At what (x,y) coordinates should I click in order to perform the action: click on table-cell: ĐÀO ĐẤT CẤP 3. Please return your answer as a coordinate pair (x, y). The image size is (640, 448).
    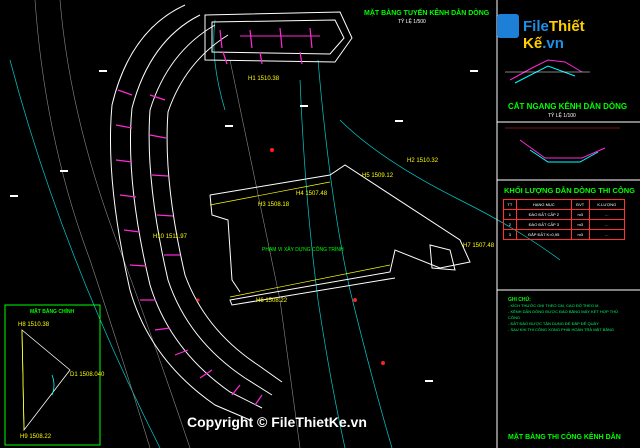
    Looking at the image, I should click on (543, 224).